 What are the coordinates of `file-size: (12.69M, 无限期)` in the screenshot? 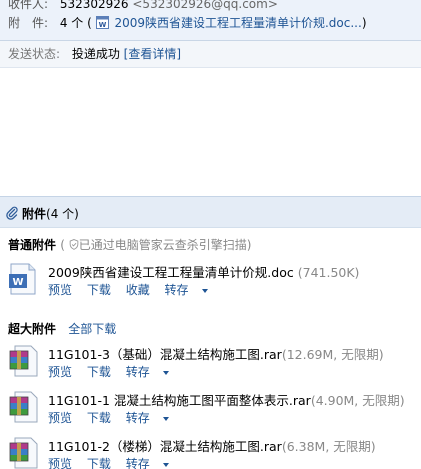 It's located at (332, 354).